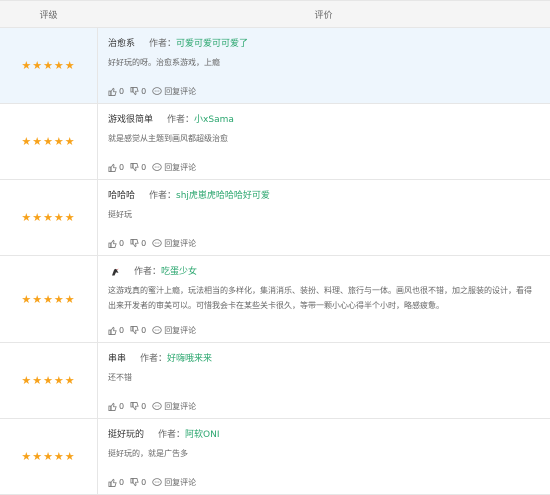 The image size is (550, 495). What do you see at coordinates (120, 377) in the screenshot?
I see `review-content: 还不错` at bounding box center [120, 377].